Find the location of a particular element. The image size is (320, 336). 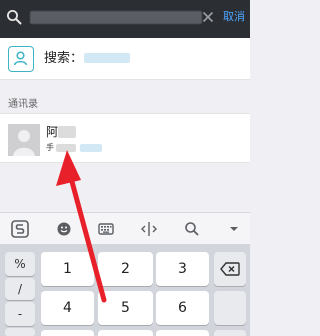

clear-icon is located at coordinates (208, 17).